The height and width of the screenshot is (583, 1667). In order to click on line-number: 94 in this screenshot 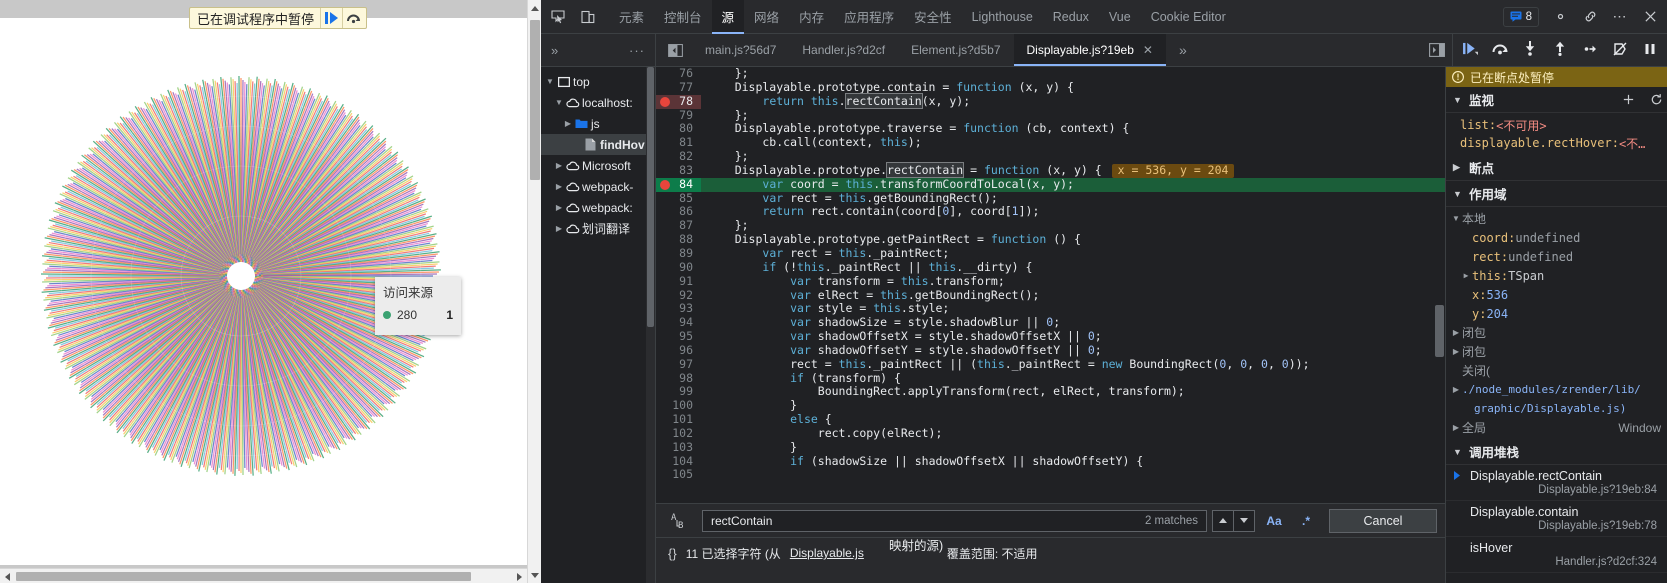, I will do `click(678, 322)`.